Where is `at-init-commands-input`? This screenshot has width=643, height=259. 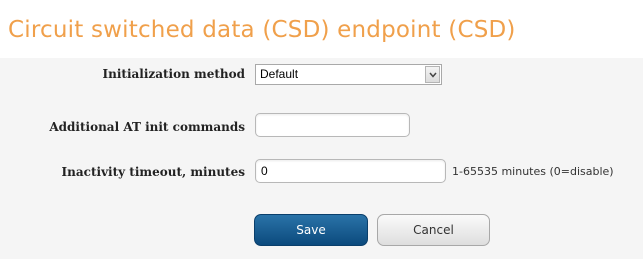
at-init-commands-input is located at coordinates (332, 125).